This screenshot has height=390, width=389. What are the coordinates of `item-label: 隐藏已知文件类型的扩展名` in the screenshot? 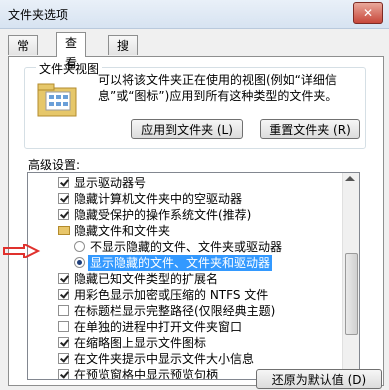 It's located at (146, 279).